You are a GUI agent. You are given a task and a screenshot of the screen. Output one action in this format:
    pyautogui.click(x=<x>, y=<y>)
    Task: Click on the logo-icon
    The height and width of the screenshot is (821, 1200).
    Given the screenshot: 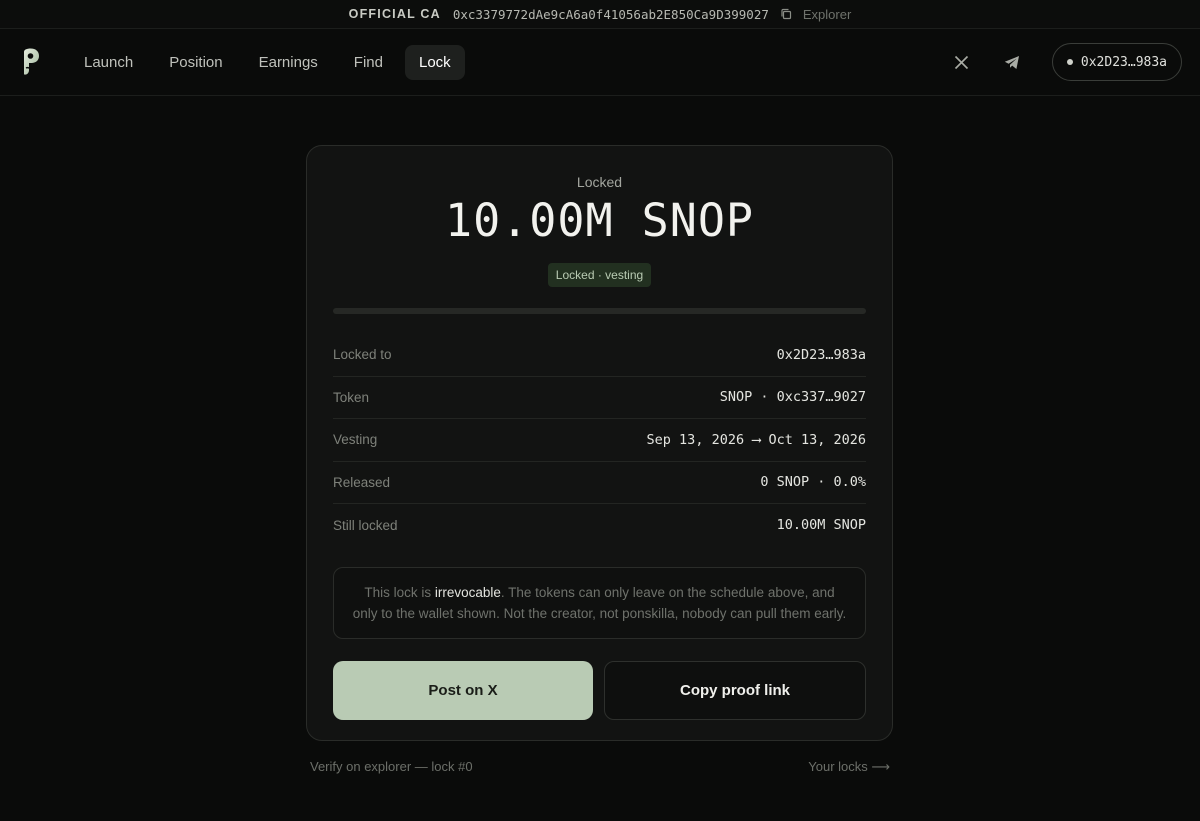 What is the action you would take?
    pyautogui.click(x=31, y=62)
    